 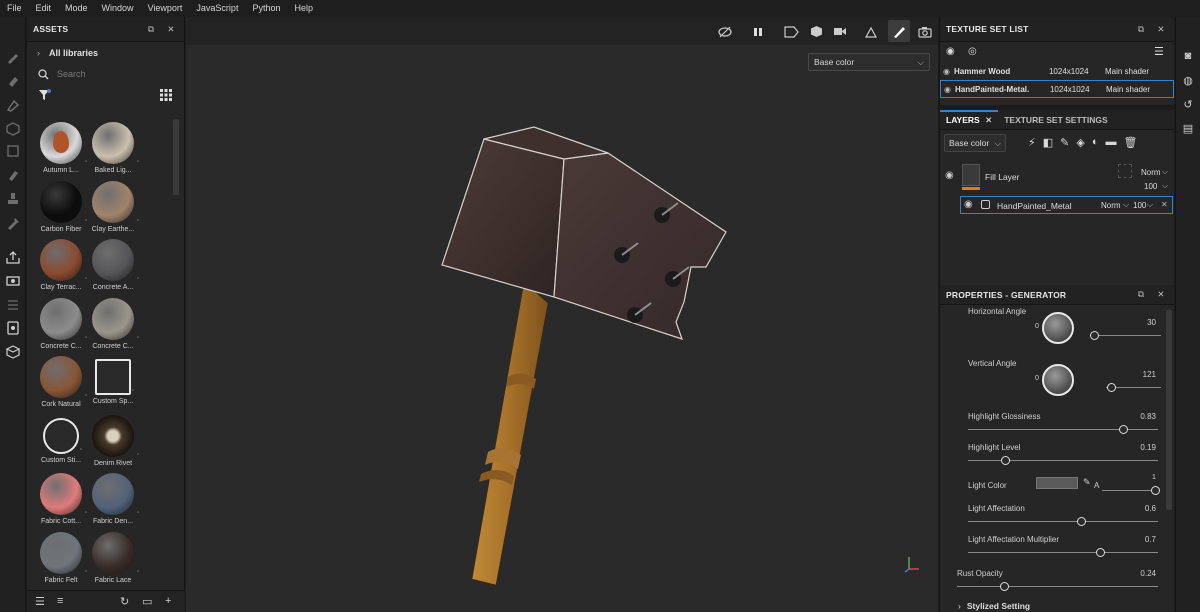 What do you see at coordinates (1057, 71) in the screenshot?
I see `texture-set-row: ◉ Hammer Wood 1024x1024 Main shader` at bounding box center [1057, 71].